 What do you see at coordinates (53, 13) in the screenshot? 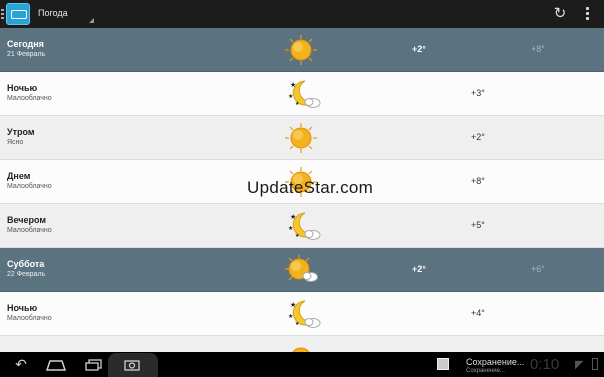
I see `app-title: Погода` at bounding box center [53, 13].